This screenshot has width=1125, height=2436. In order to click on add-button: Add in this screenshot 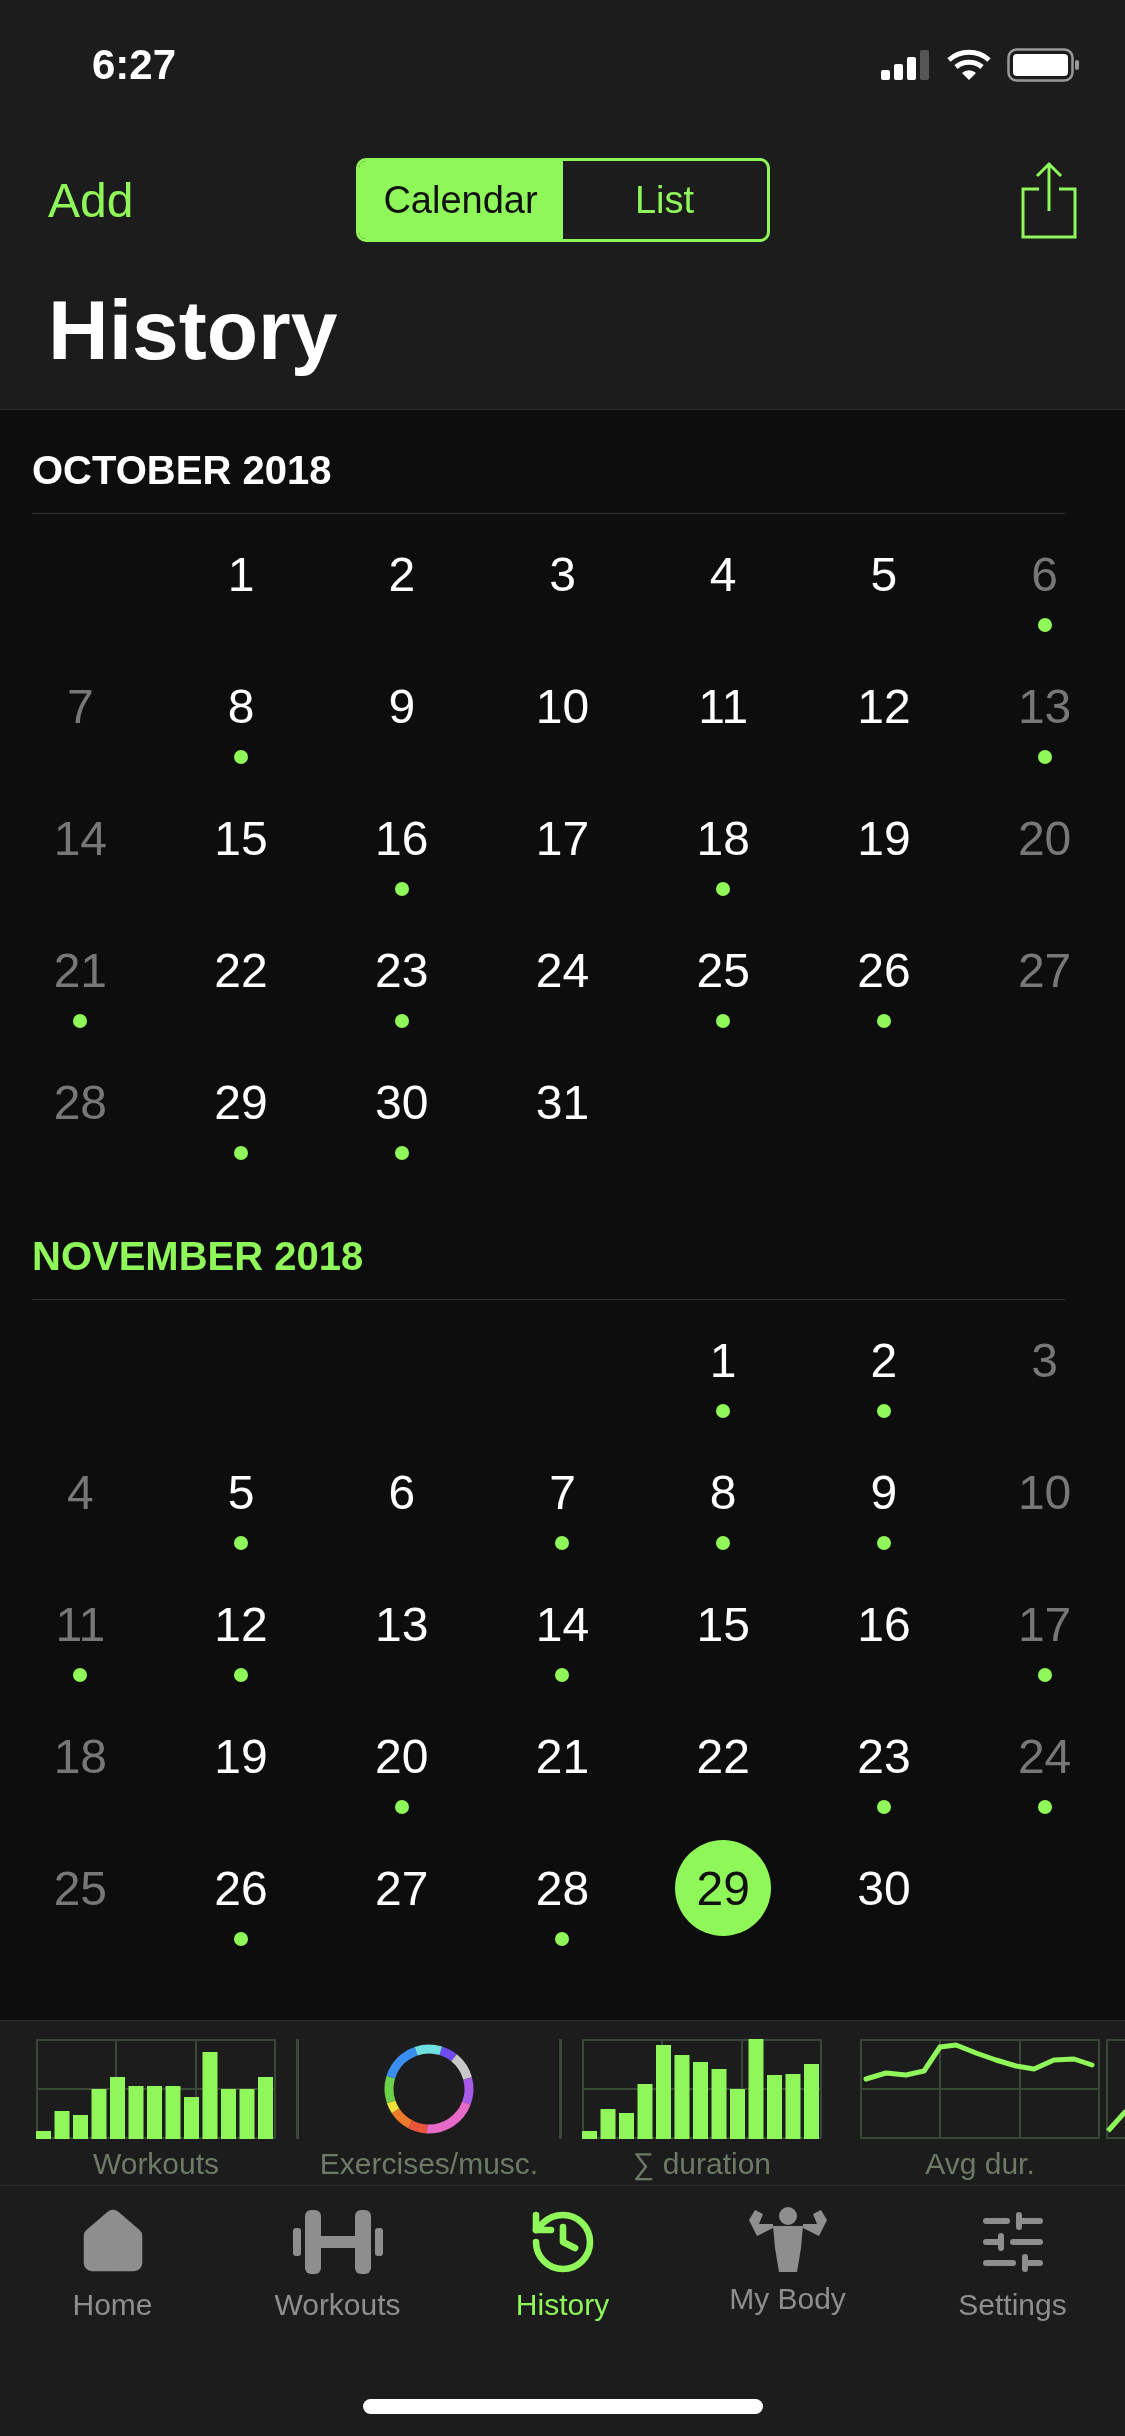, I will do `click(108, 200)`.